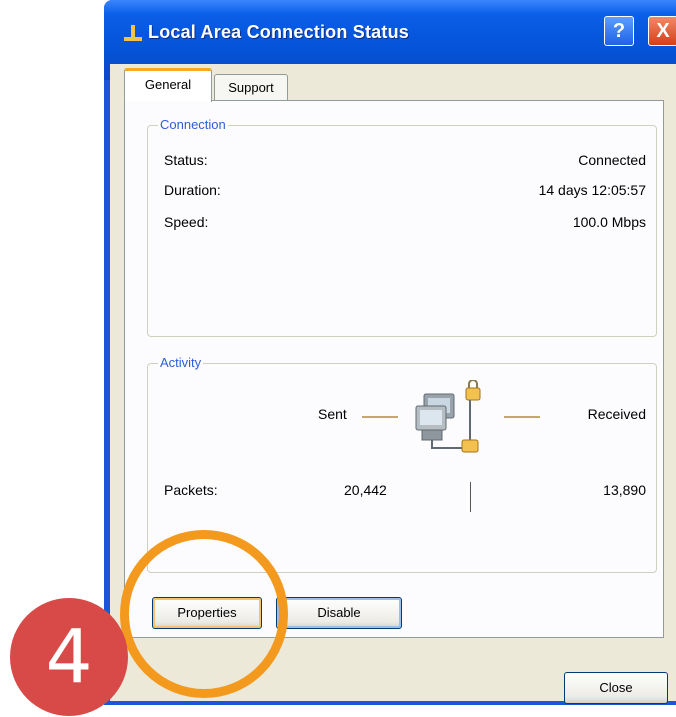  What do you see at coordinates (365, 490) in the screenshot?
I see `packets-sent-value: 20,442` at bounding box center [365, 490].